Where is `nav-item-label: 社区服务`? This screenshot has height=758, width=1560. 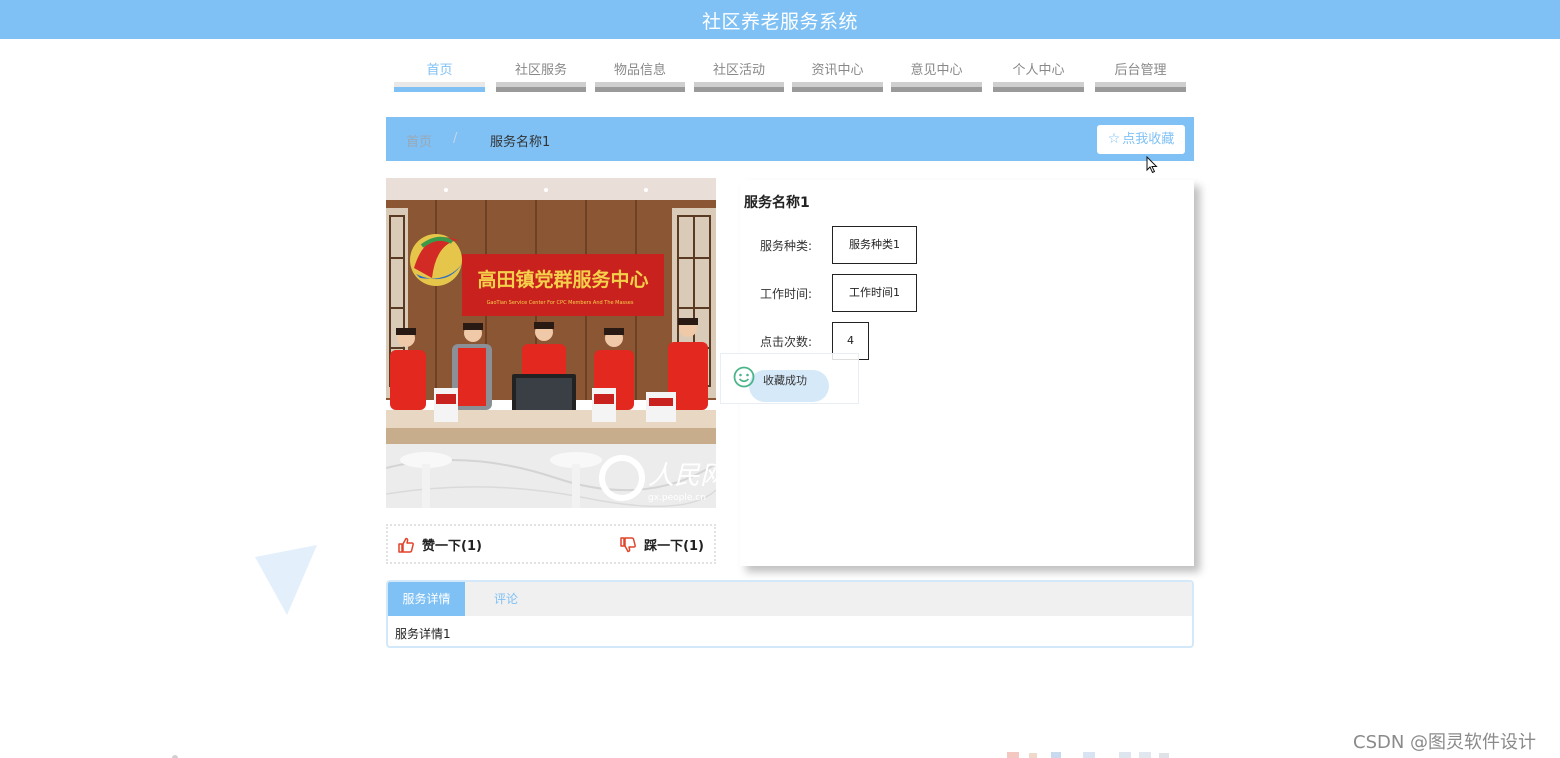
nav-item-label: 社区服务 is located at coordinates (540, 70).